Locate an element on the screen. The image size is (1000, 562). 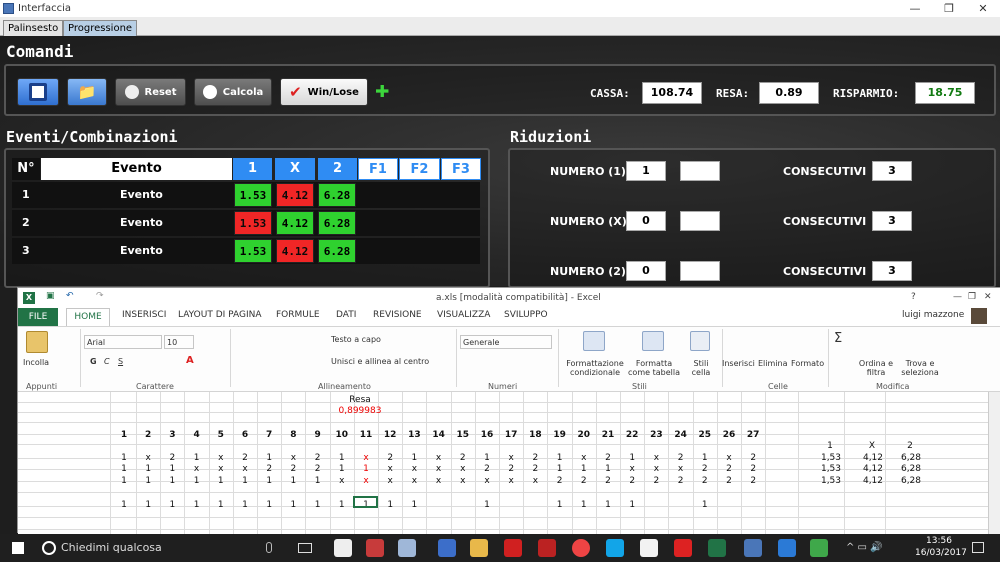
numero-input: 1 is located at coordinates (646, 171).